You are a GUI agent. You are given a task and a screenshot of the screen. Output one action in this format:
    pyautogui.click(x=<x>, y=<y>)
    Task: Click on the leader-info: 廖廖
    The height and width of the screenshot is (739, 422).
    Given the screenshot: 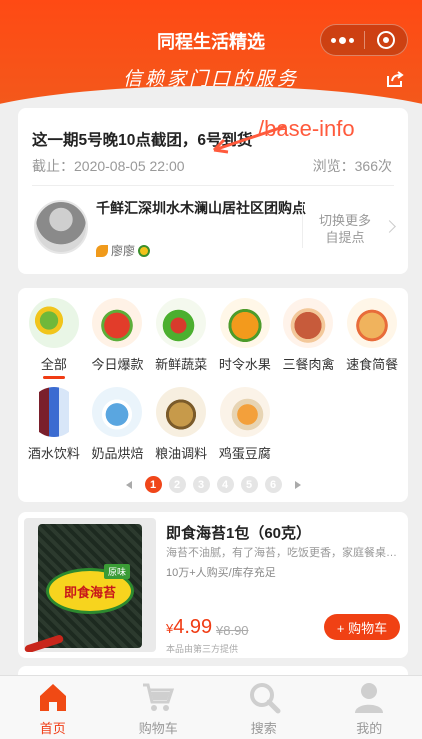 What is the action you would take?
    pyautogui.click(x=123, y=250)
    